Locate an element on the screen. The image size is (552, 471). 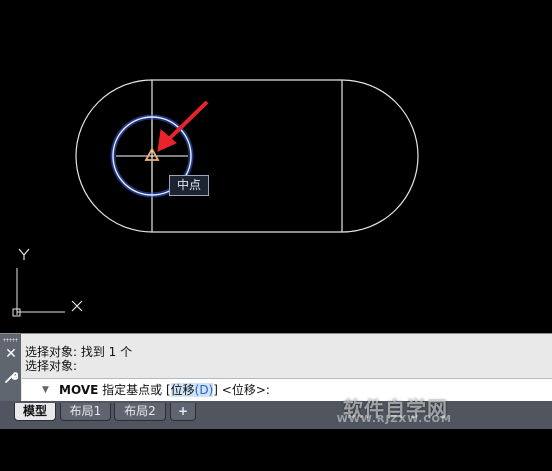
history-line: 选择对象: is located at coordinates (51, 366).